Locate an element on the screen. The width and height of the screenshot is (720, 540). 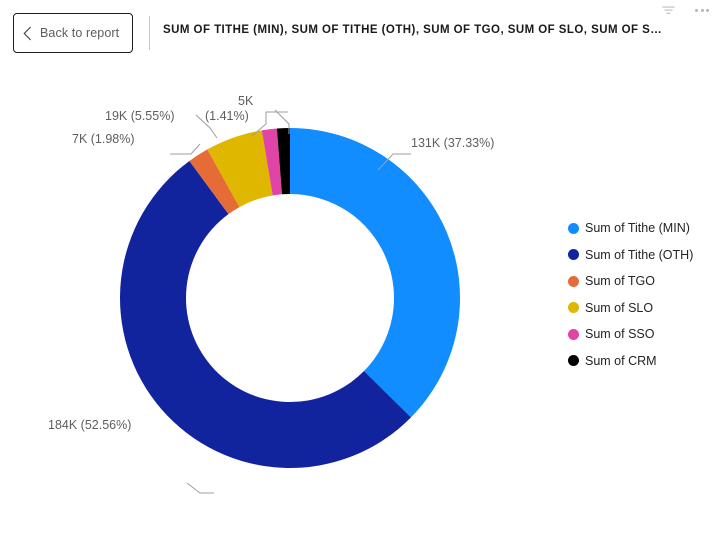
legend-item-tithe-min: Sum of Tithe (MIN) is located at coordinates (630, 228).